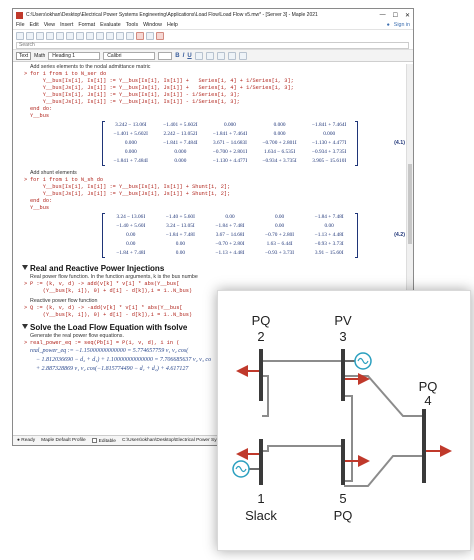 This screenshot has width=474, height=560. I want to click on text-line: Add shunt elements, so click(53, 173).